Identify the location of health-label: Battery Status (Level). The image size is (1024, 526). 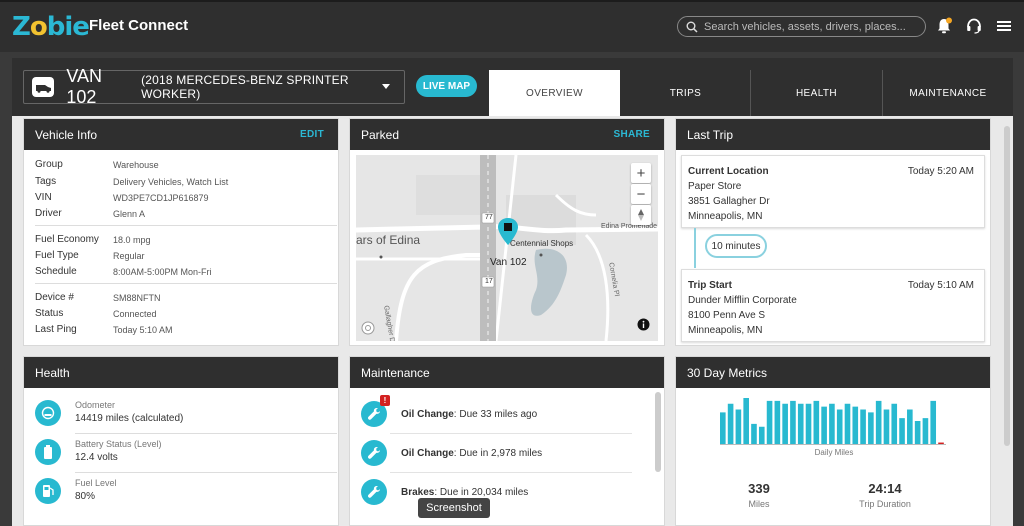
(118, 444).